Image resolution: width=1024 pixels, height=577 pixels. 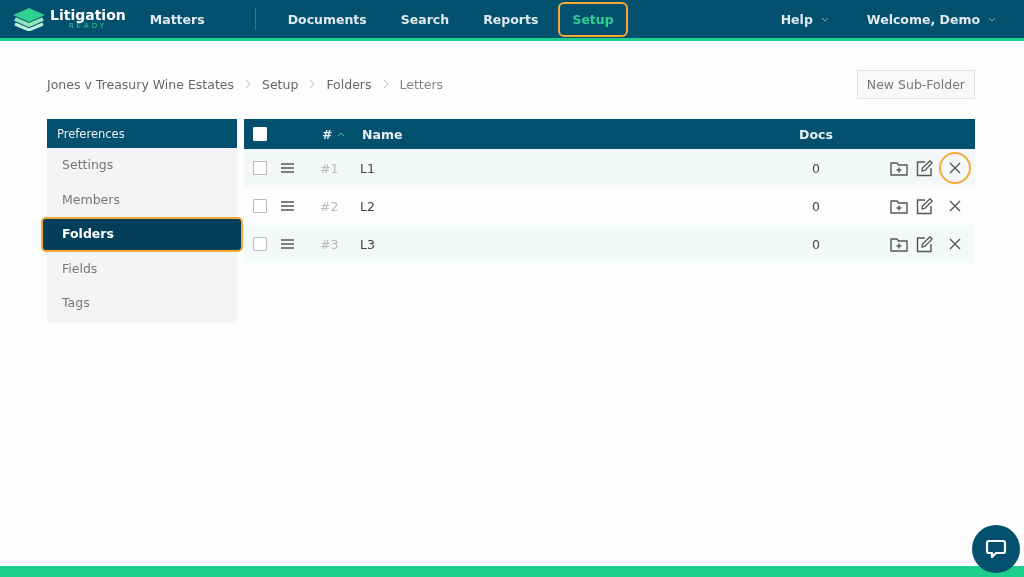 I want to click on table-row: #2 L2 0, so click(x=609, y=206).